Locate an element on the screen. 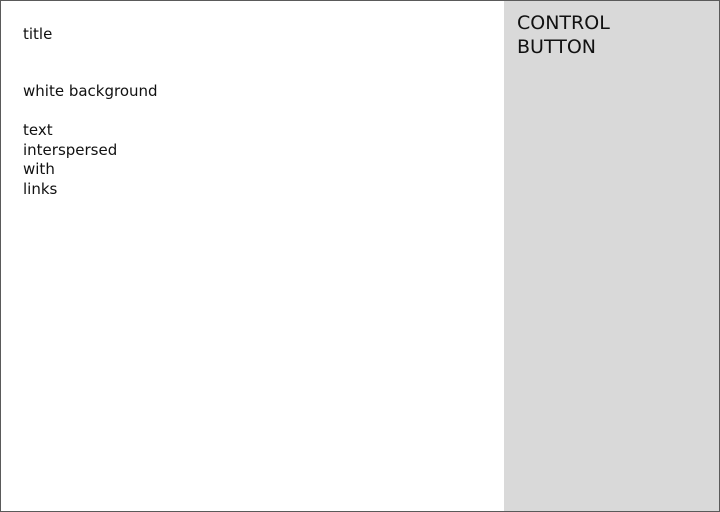 The width and height of the screenshot is (720, 512). page-title: title is located at coordinates (38, 34).